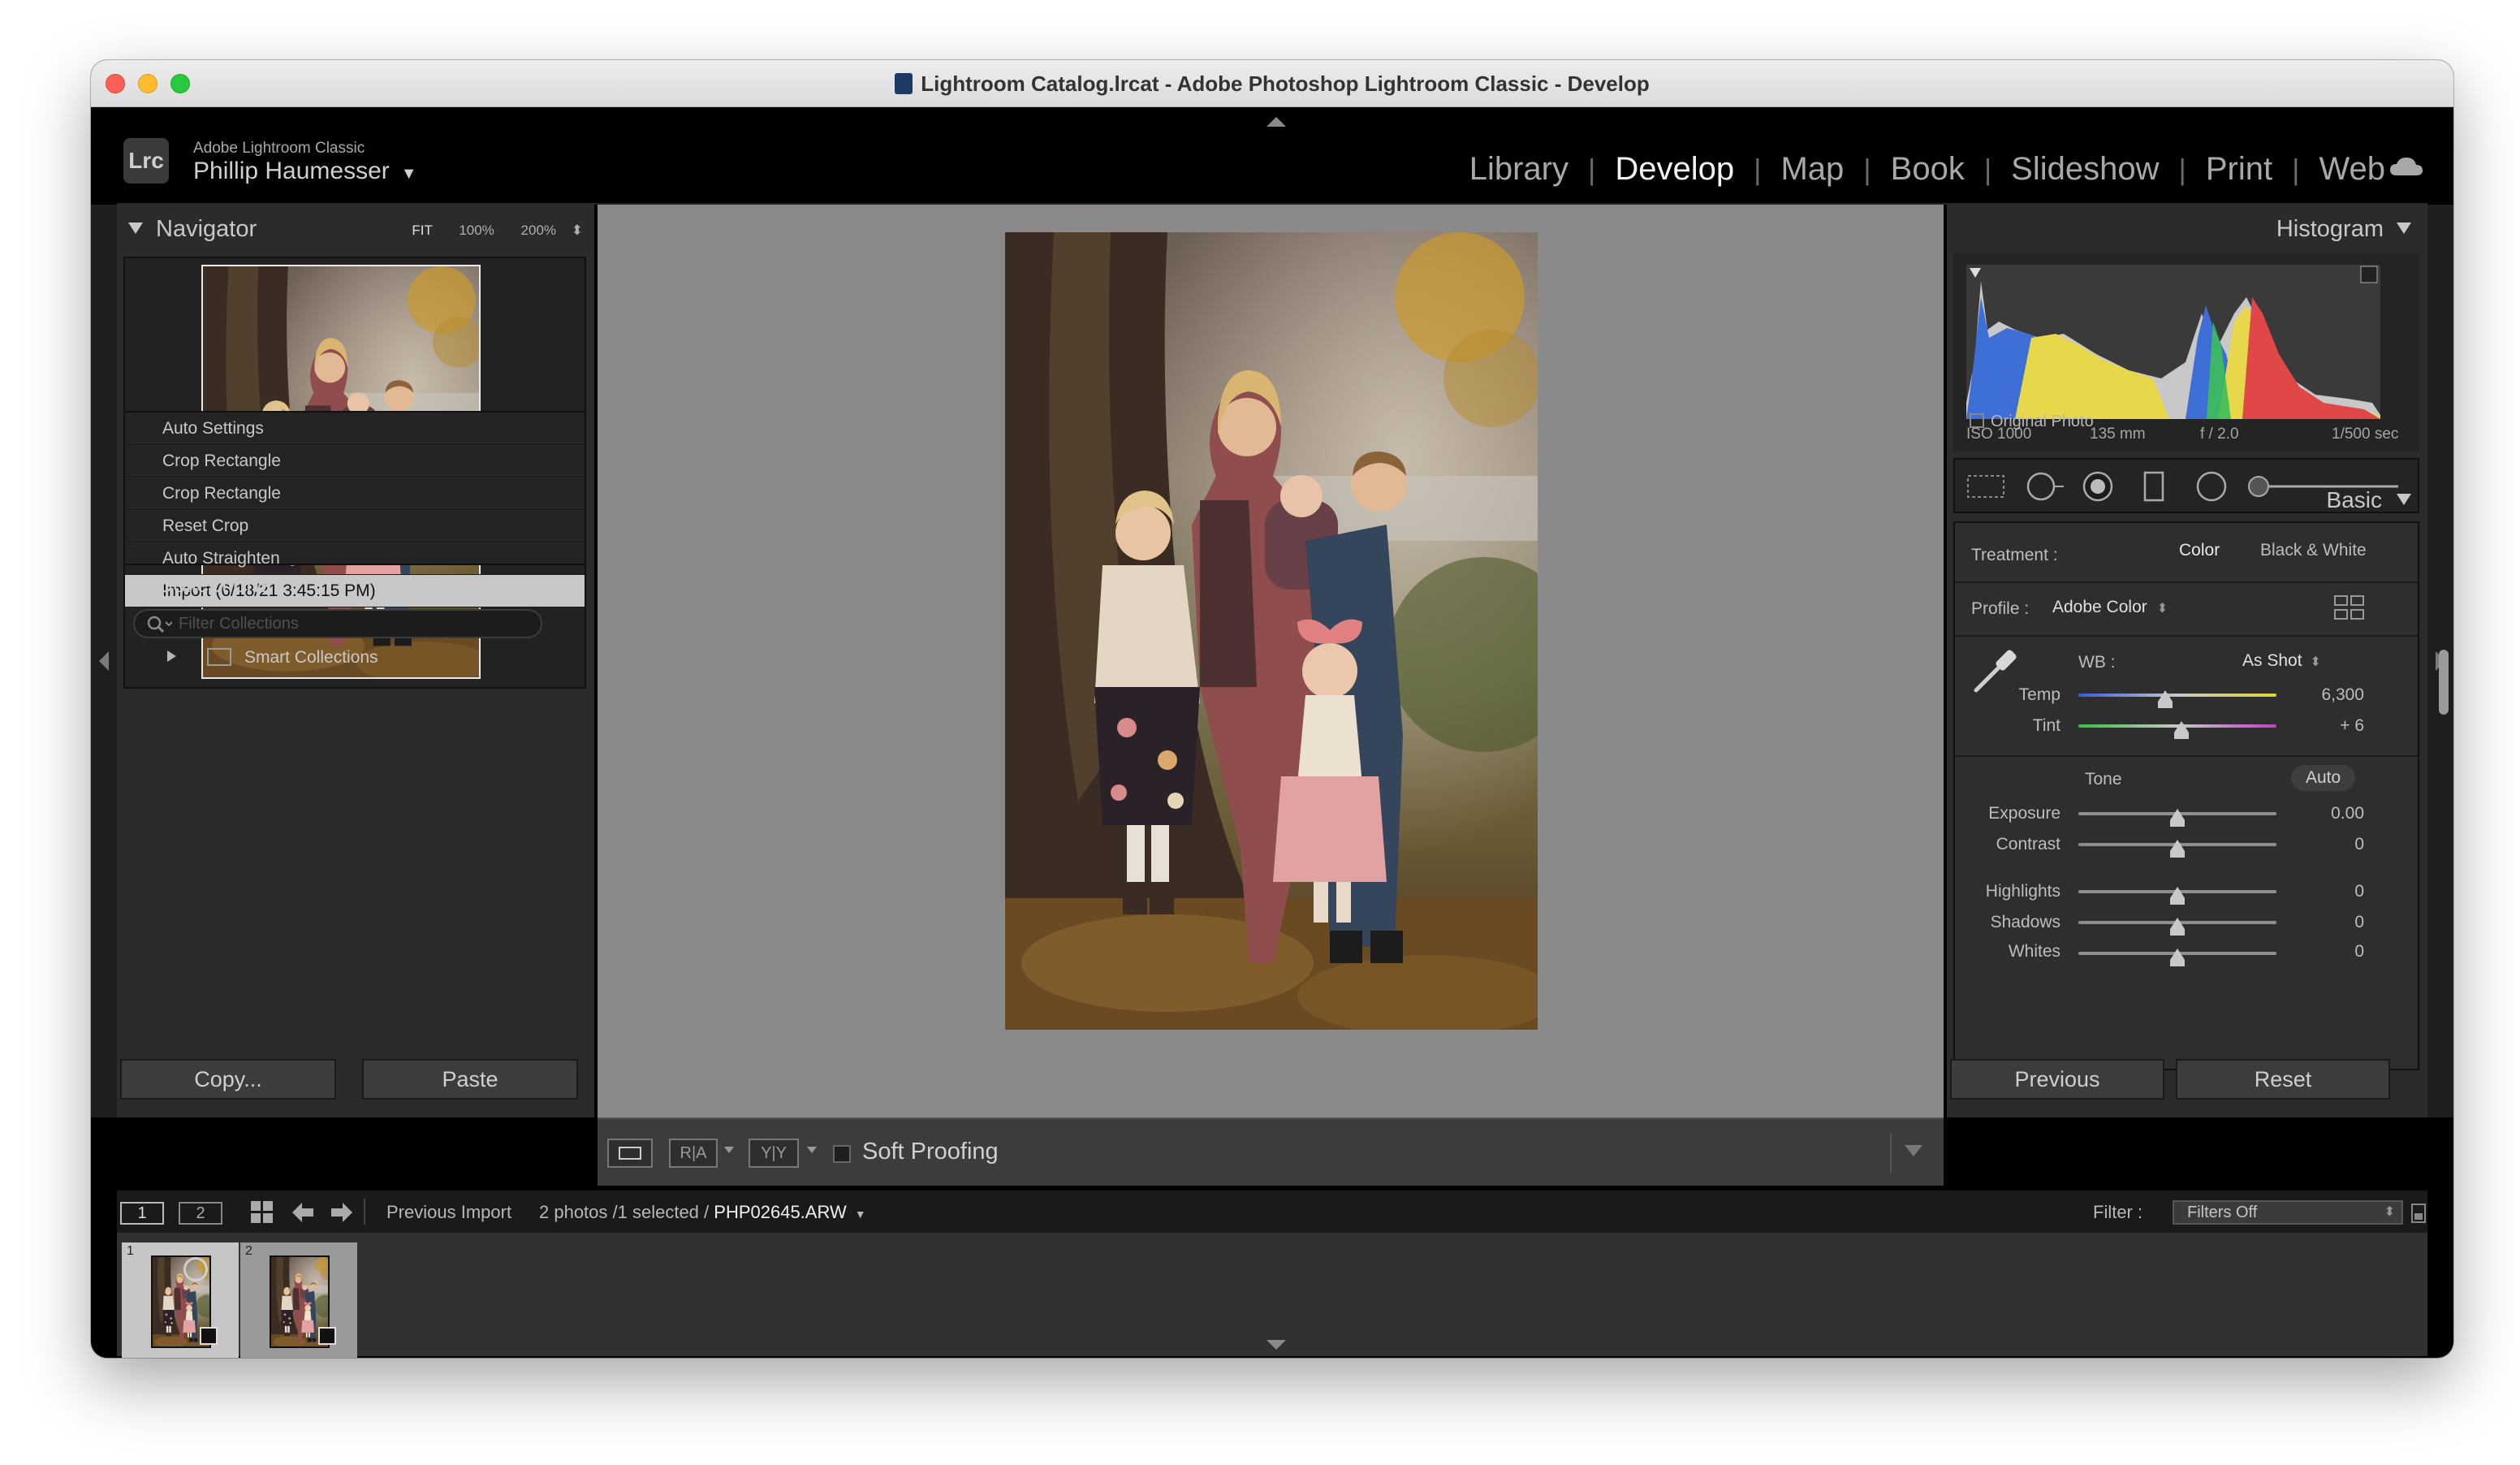  I want to click on shadows-value: 0, so click(2335, 923).